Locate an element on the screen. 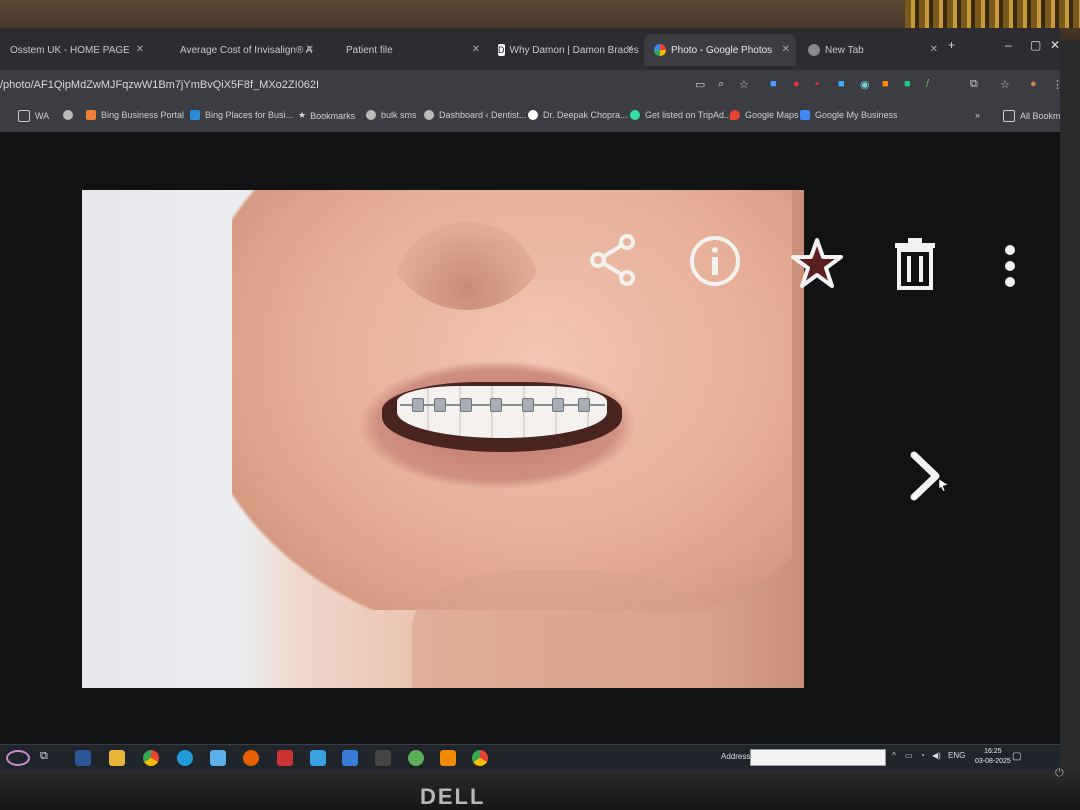 This screenshot has width=1080, height=810. all-bookmarks-label: All Bookmarks is located at coordinates (1040, 116).